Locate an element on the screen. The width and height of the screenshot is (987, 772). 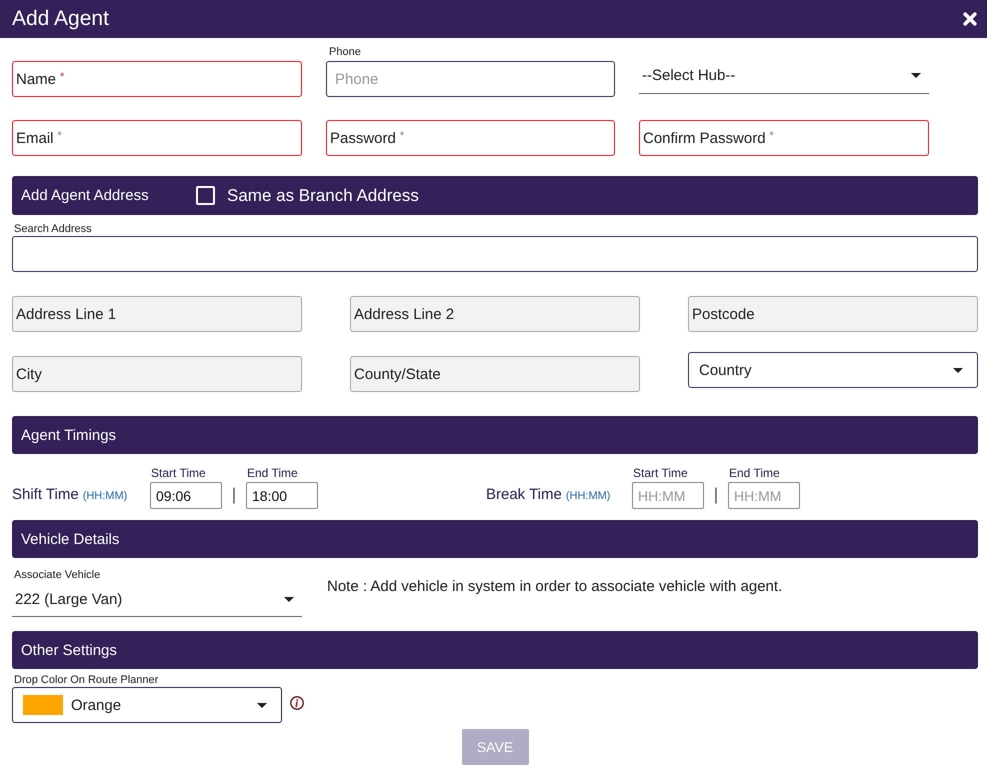
vehicle-select: 222 (Large Van) is located at coordinates (157, 599).